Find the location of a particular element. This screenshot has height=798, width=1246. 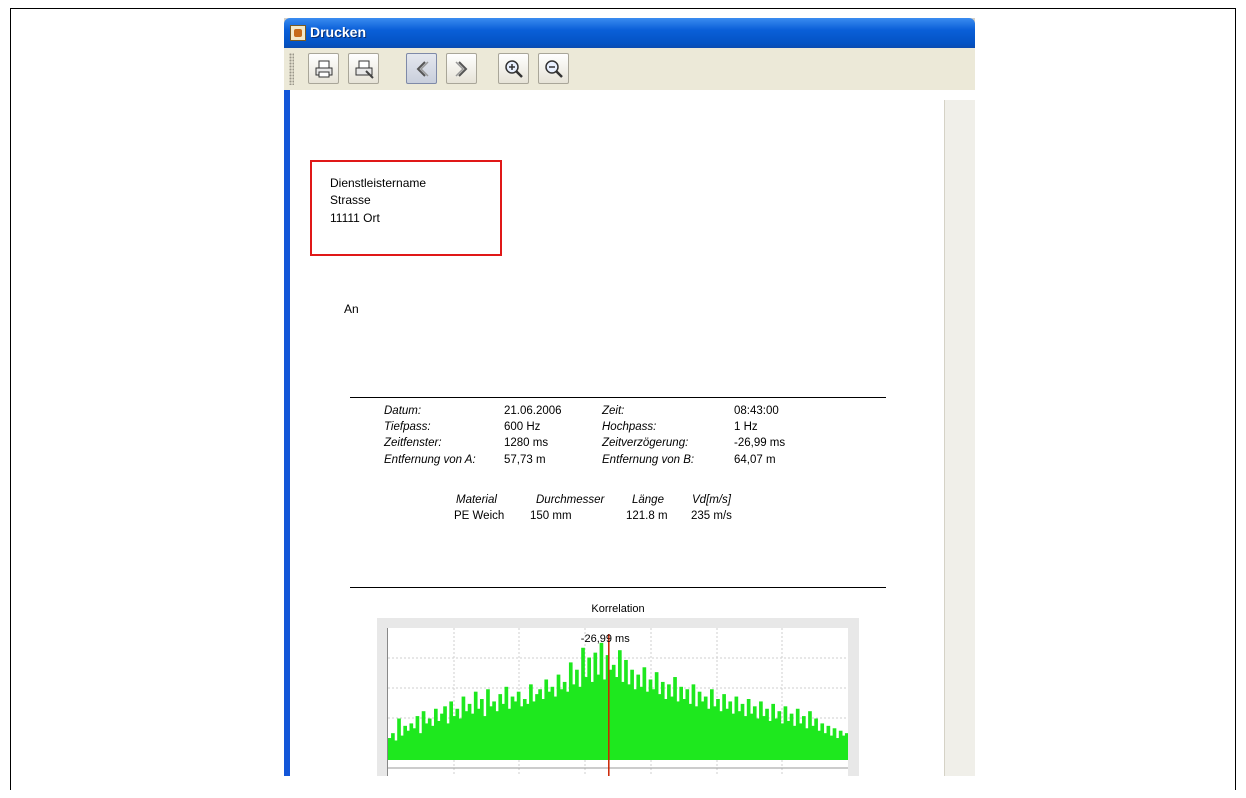

correlation-chart: -26,99 ms is located at coordinates (618, 697).